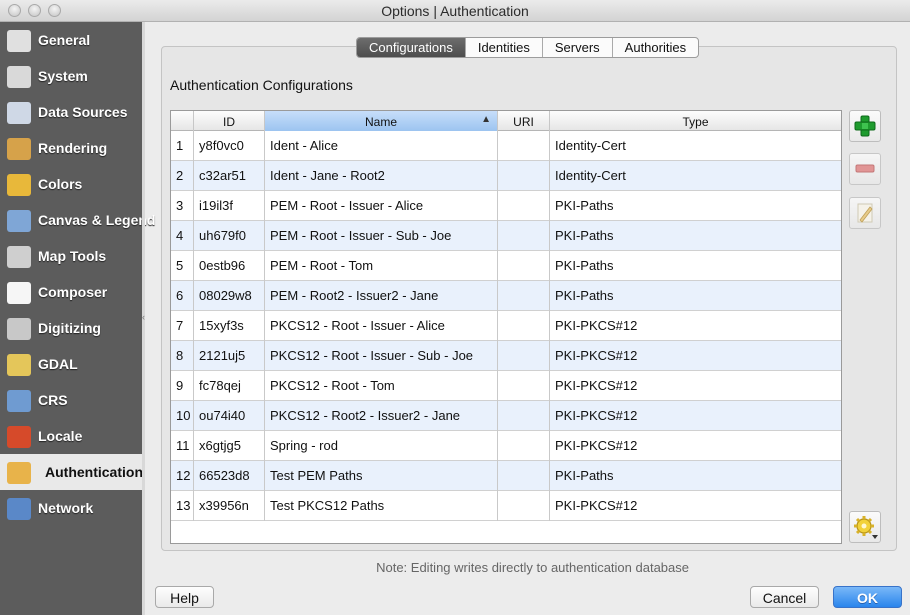 The width and height of the screenshot is (910, 615). Describe the element at coordinates (71, 40) in the screenshot. I see `sidebar-item-general: General` at that location.